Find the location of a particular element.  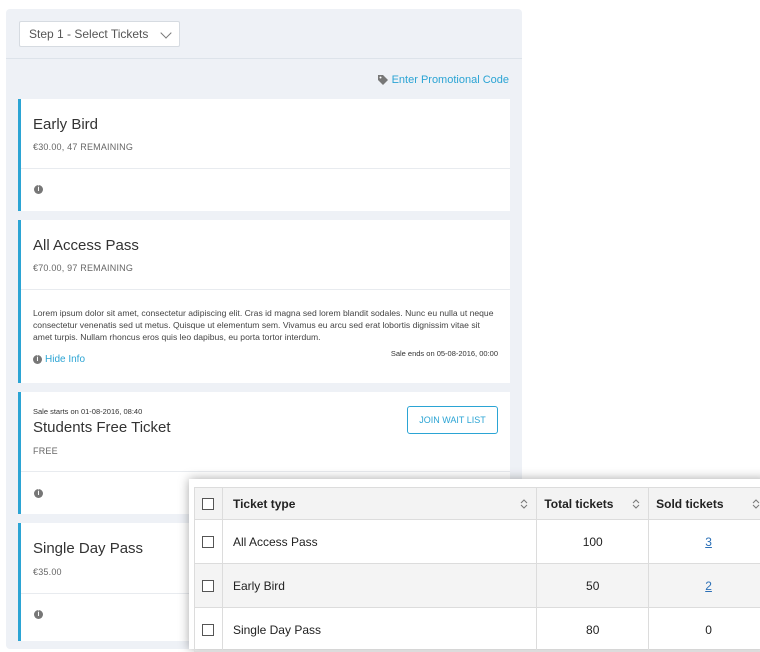

sold-tickets-cell: 3 is located at coordinates (704, 542).